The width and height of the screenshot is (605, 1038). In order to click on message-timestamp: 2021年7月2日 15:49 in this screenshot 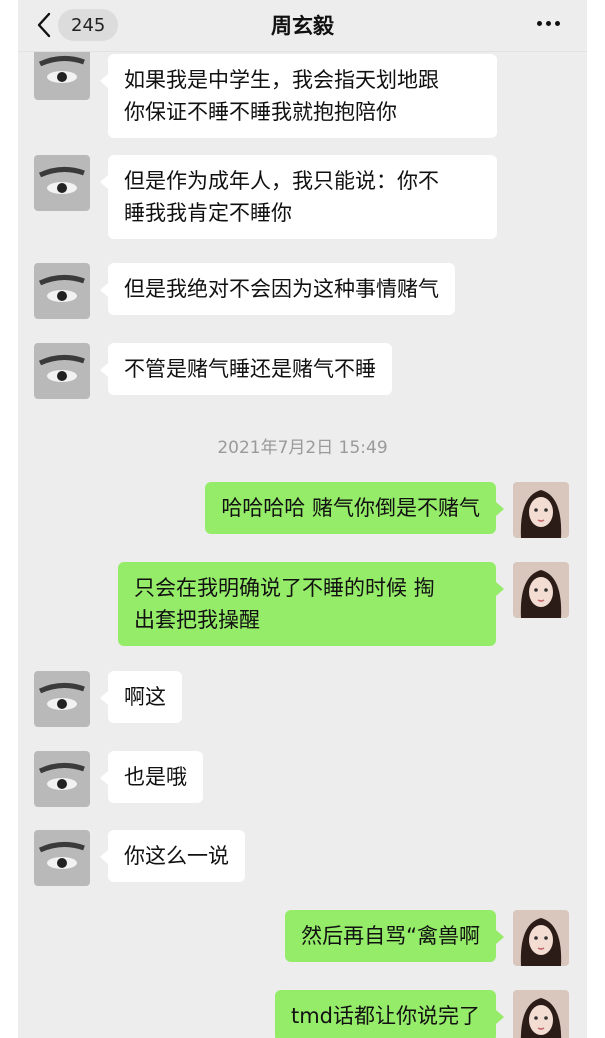, I will do `click(302, 448)`.